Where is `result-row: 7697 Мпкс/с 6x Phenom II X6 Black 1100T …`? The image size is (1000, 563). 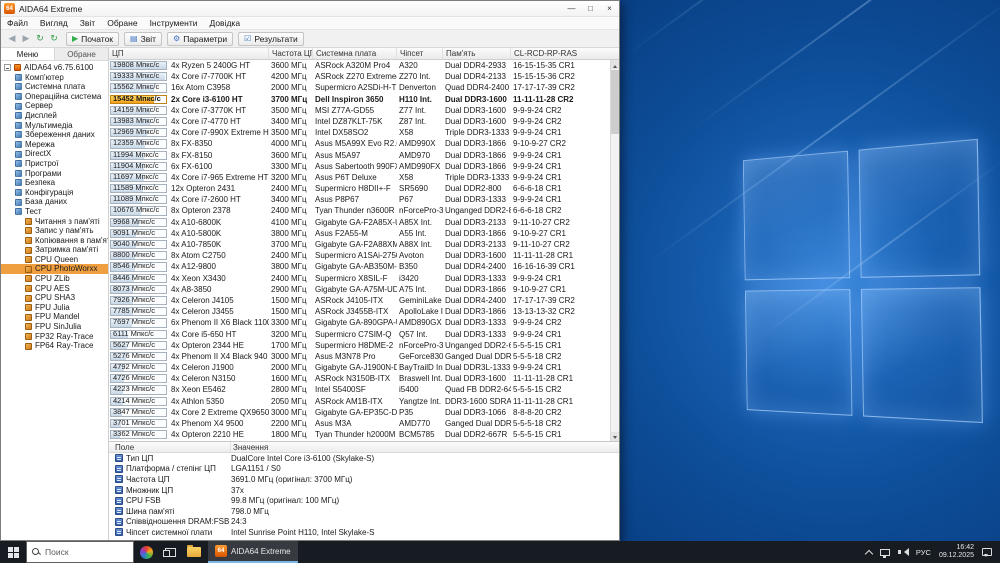
result-row: 7697 Мпкс/с 6x Phenom II X6 Black 1100T … is located at coordinates (359, 322).